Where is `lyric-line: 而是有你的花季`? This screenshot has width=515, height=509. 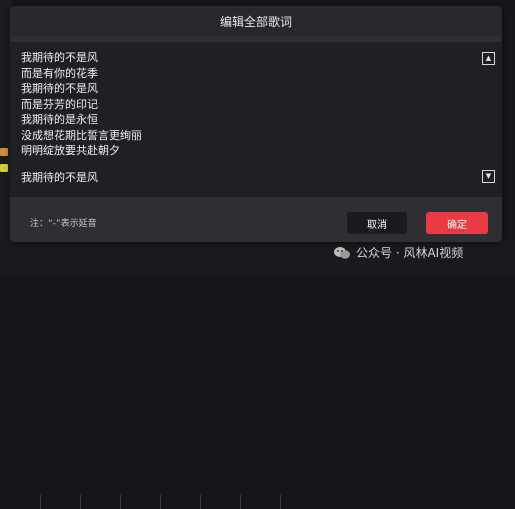 lyric-line: 而是有你的花季 is located at coordinates (81, 74).